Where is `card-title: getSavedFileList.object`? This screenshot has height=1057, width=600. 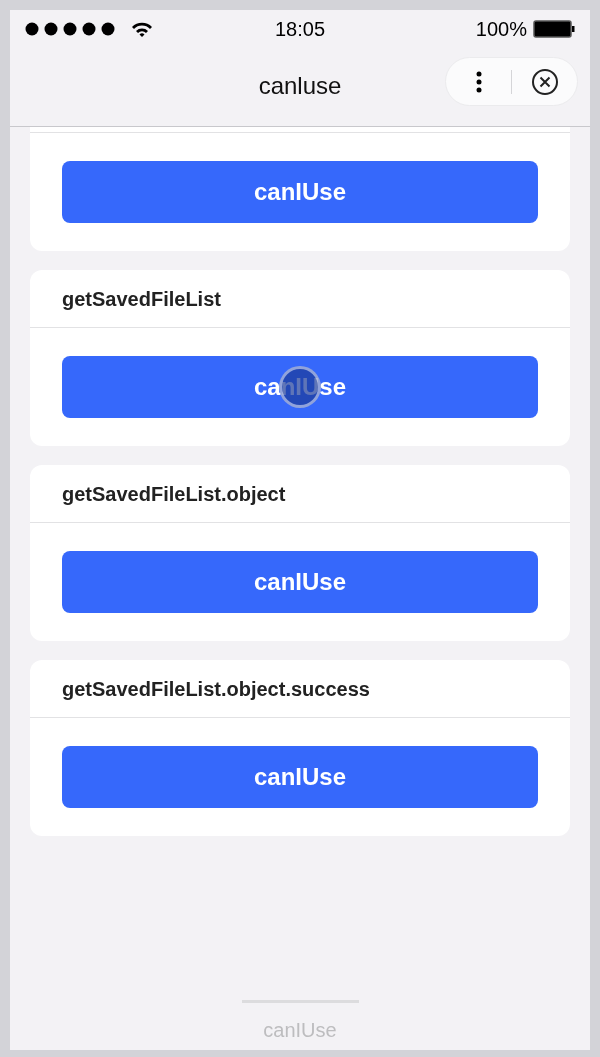 card-title: getSavedFileList.object is located at coordinates (174, 494).